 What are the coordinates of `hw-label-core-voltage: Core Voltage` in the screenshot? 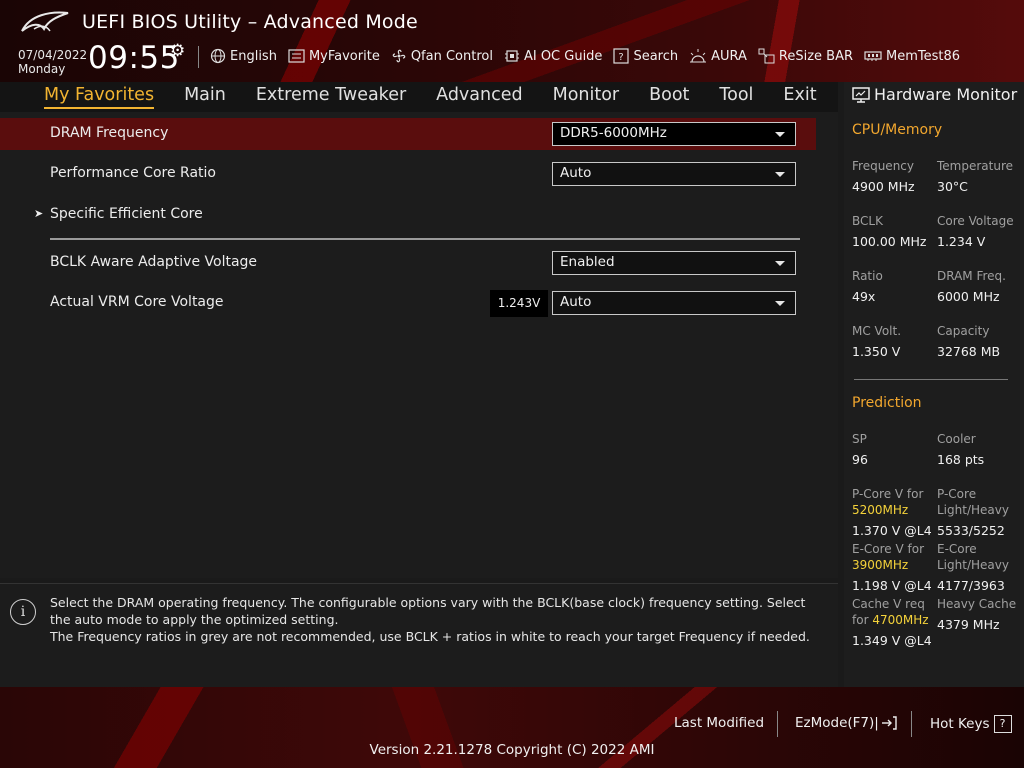 It's located at (975, 221).